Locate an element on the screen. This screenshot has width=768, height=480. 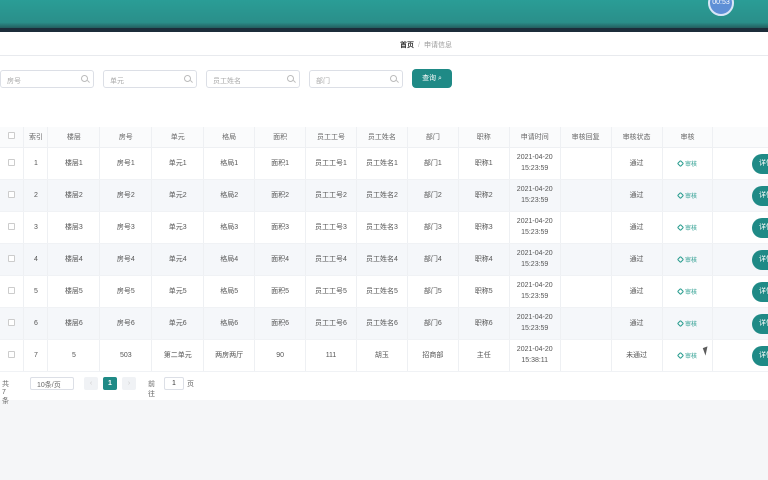
cell-empno: 111 is located at coordinates (331, 355).